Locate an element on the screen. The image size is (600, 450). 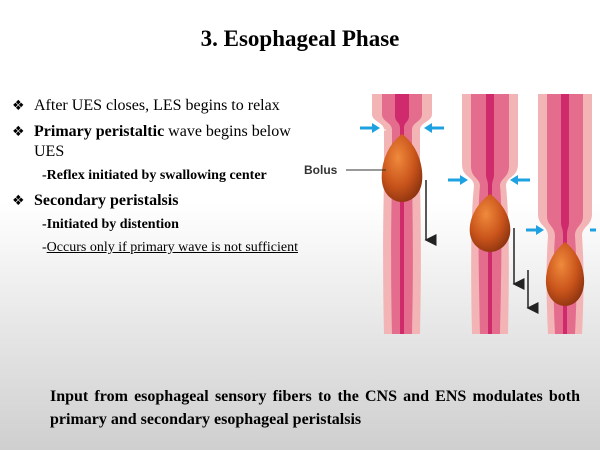
bullet-text: After UES closes, LES begins to relax is located at coordinates (157, 105).